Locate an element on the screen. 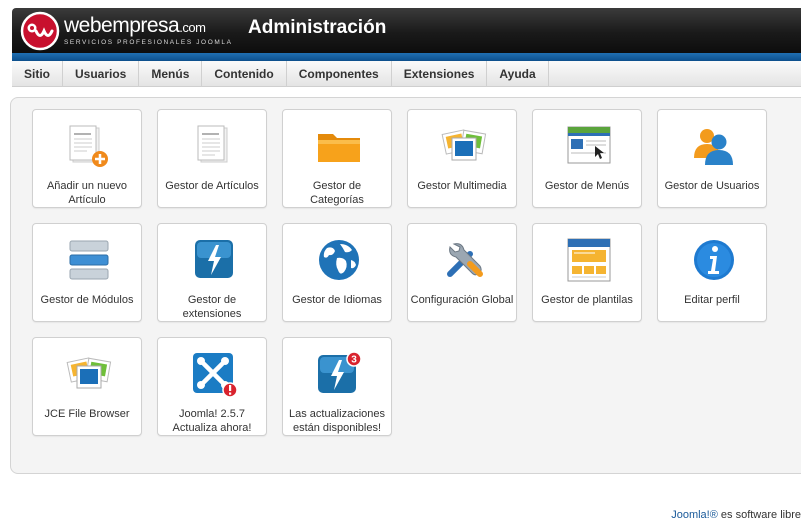 Image resolution: width=801 pixels, height=520 pixels. tile-label: Gestor de Usuarios is located at coordinates (712, 186).